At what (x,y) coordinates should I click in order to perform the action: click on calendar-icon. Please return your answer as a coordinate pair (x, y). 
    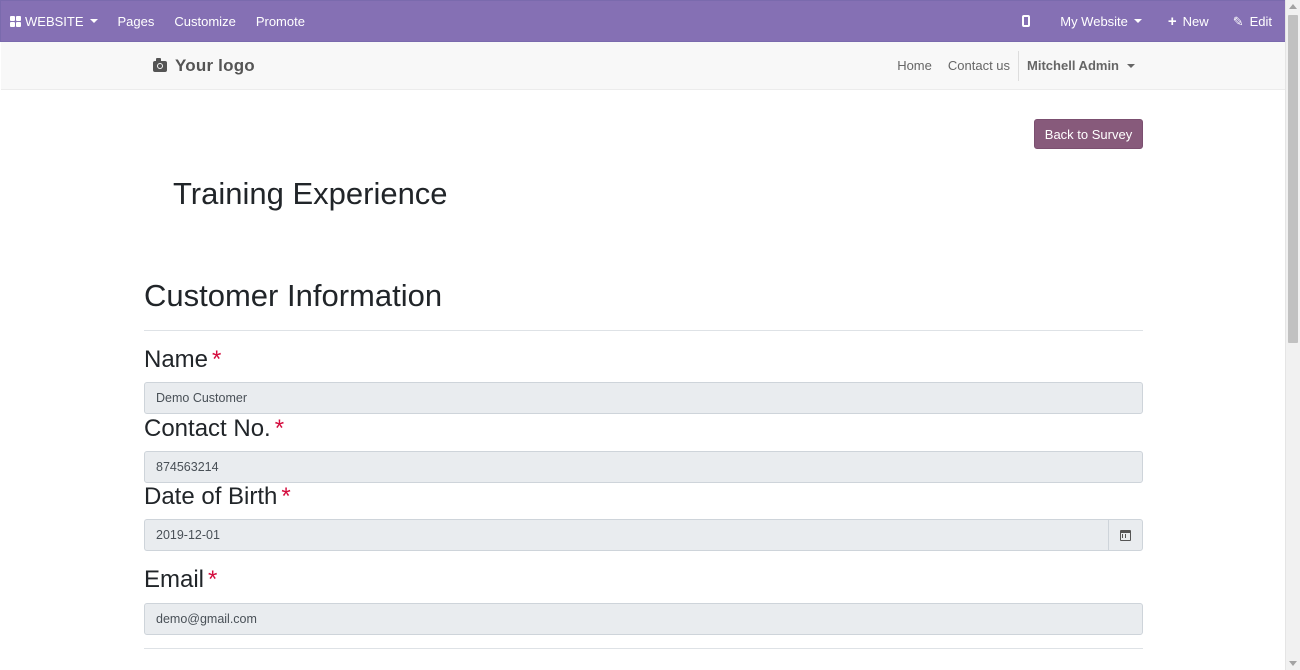
    Looking at the image, I should click on (1125, 535).